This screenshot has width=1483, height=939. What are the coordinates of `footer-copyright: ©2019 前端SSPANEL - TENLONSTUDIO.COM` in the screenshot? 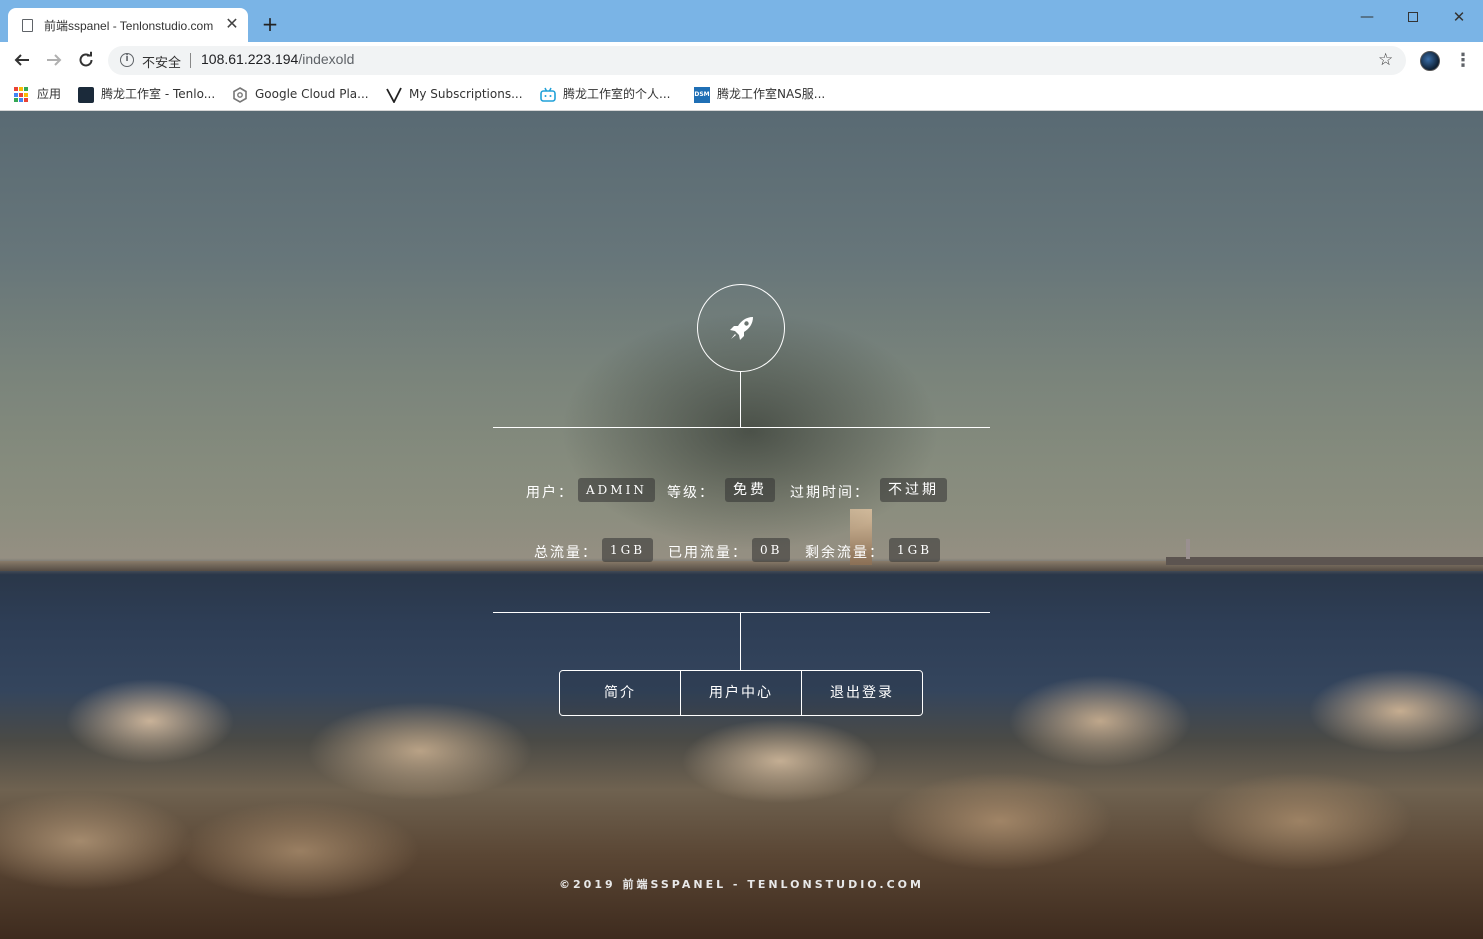 It's located at (741, 884).